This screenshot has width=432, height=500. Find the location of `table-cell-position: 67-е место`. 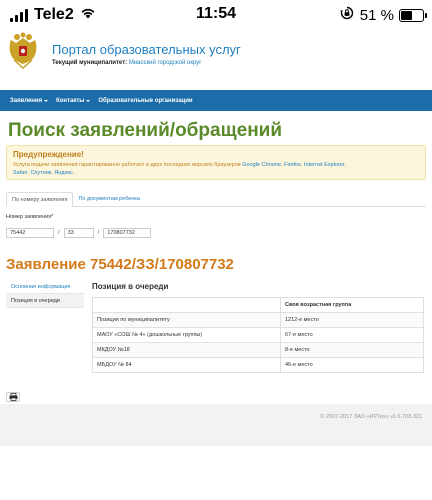

table-cell-position: 67-е место is located at coordinates (352, 335).